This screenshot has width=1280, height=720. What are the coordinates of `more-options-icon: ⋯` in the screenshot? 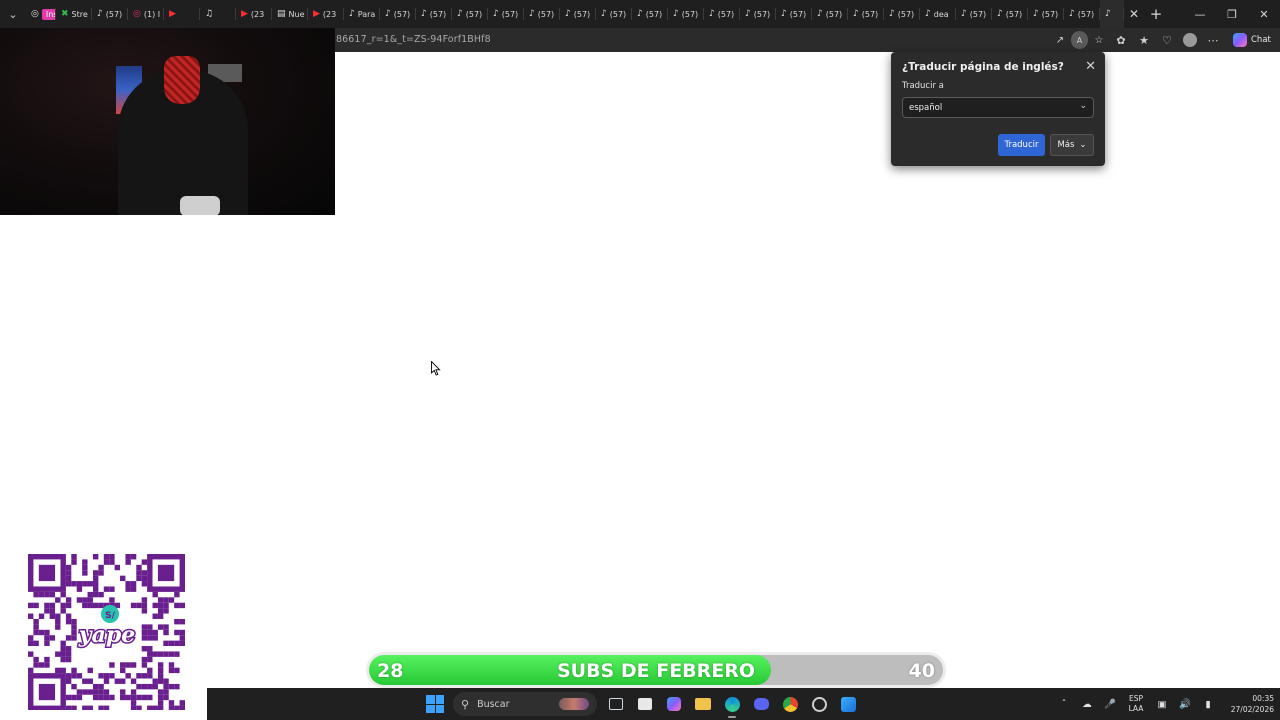 It's located at (1213, 40).